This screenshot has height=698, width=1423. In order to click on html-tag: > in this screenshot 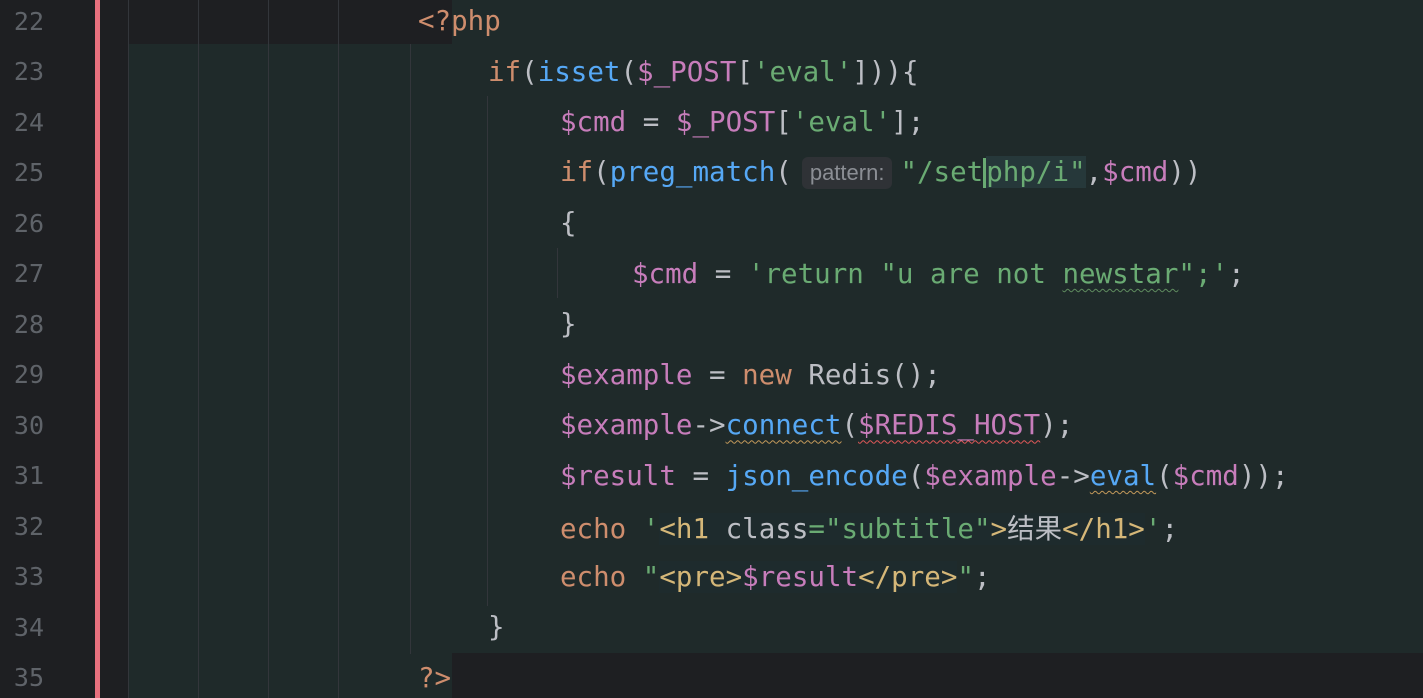, I will do `click(999, 529)`.